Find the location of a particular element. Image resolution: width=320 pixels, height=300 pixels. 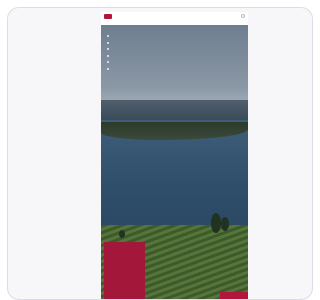

info-panel is located at coordinates (124, 270).